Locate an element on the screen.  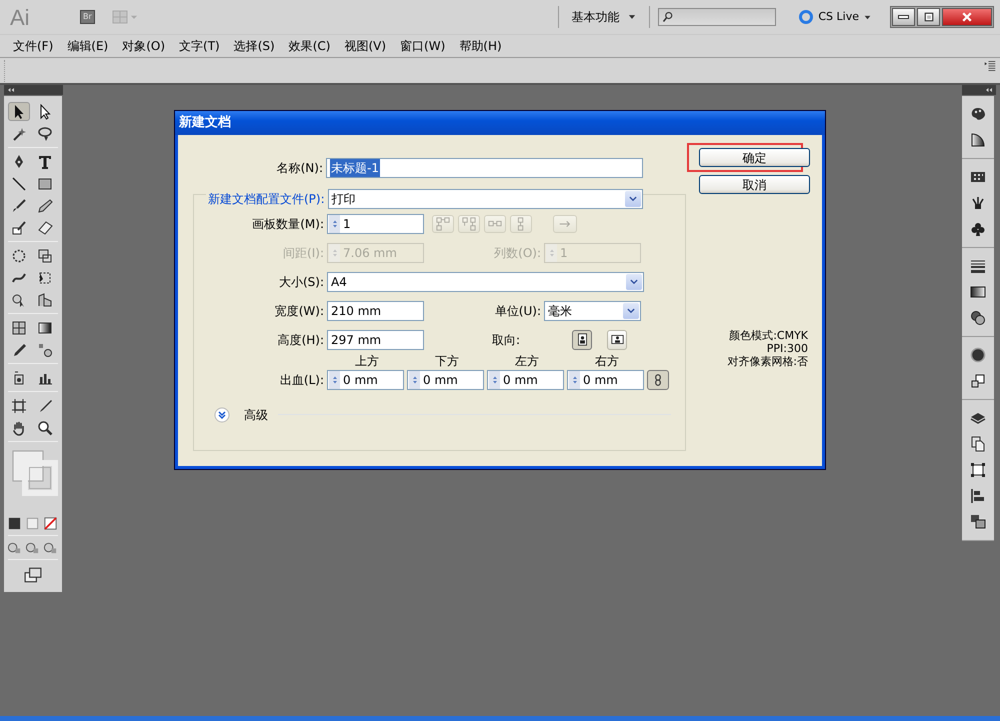
height-field: 297 mm is located at coordinates (375, 340).